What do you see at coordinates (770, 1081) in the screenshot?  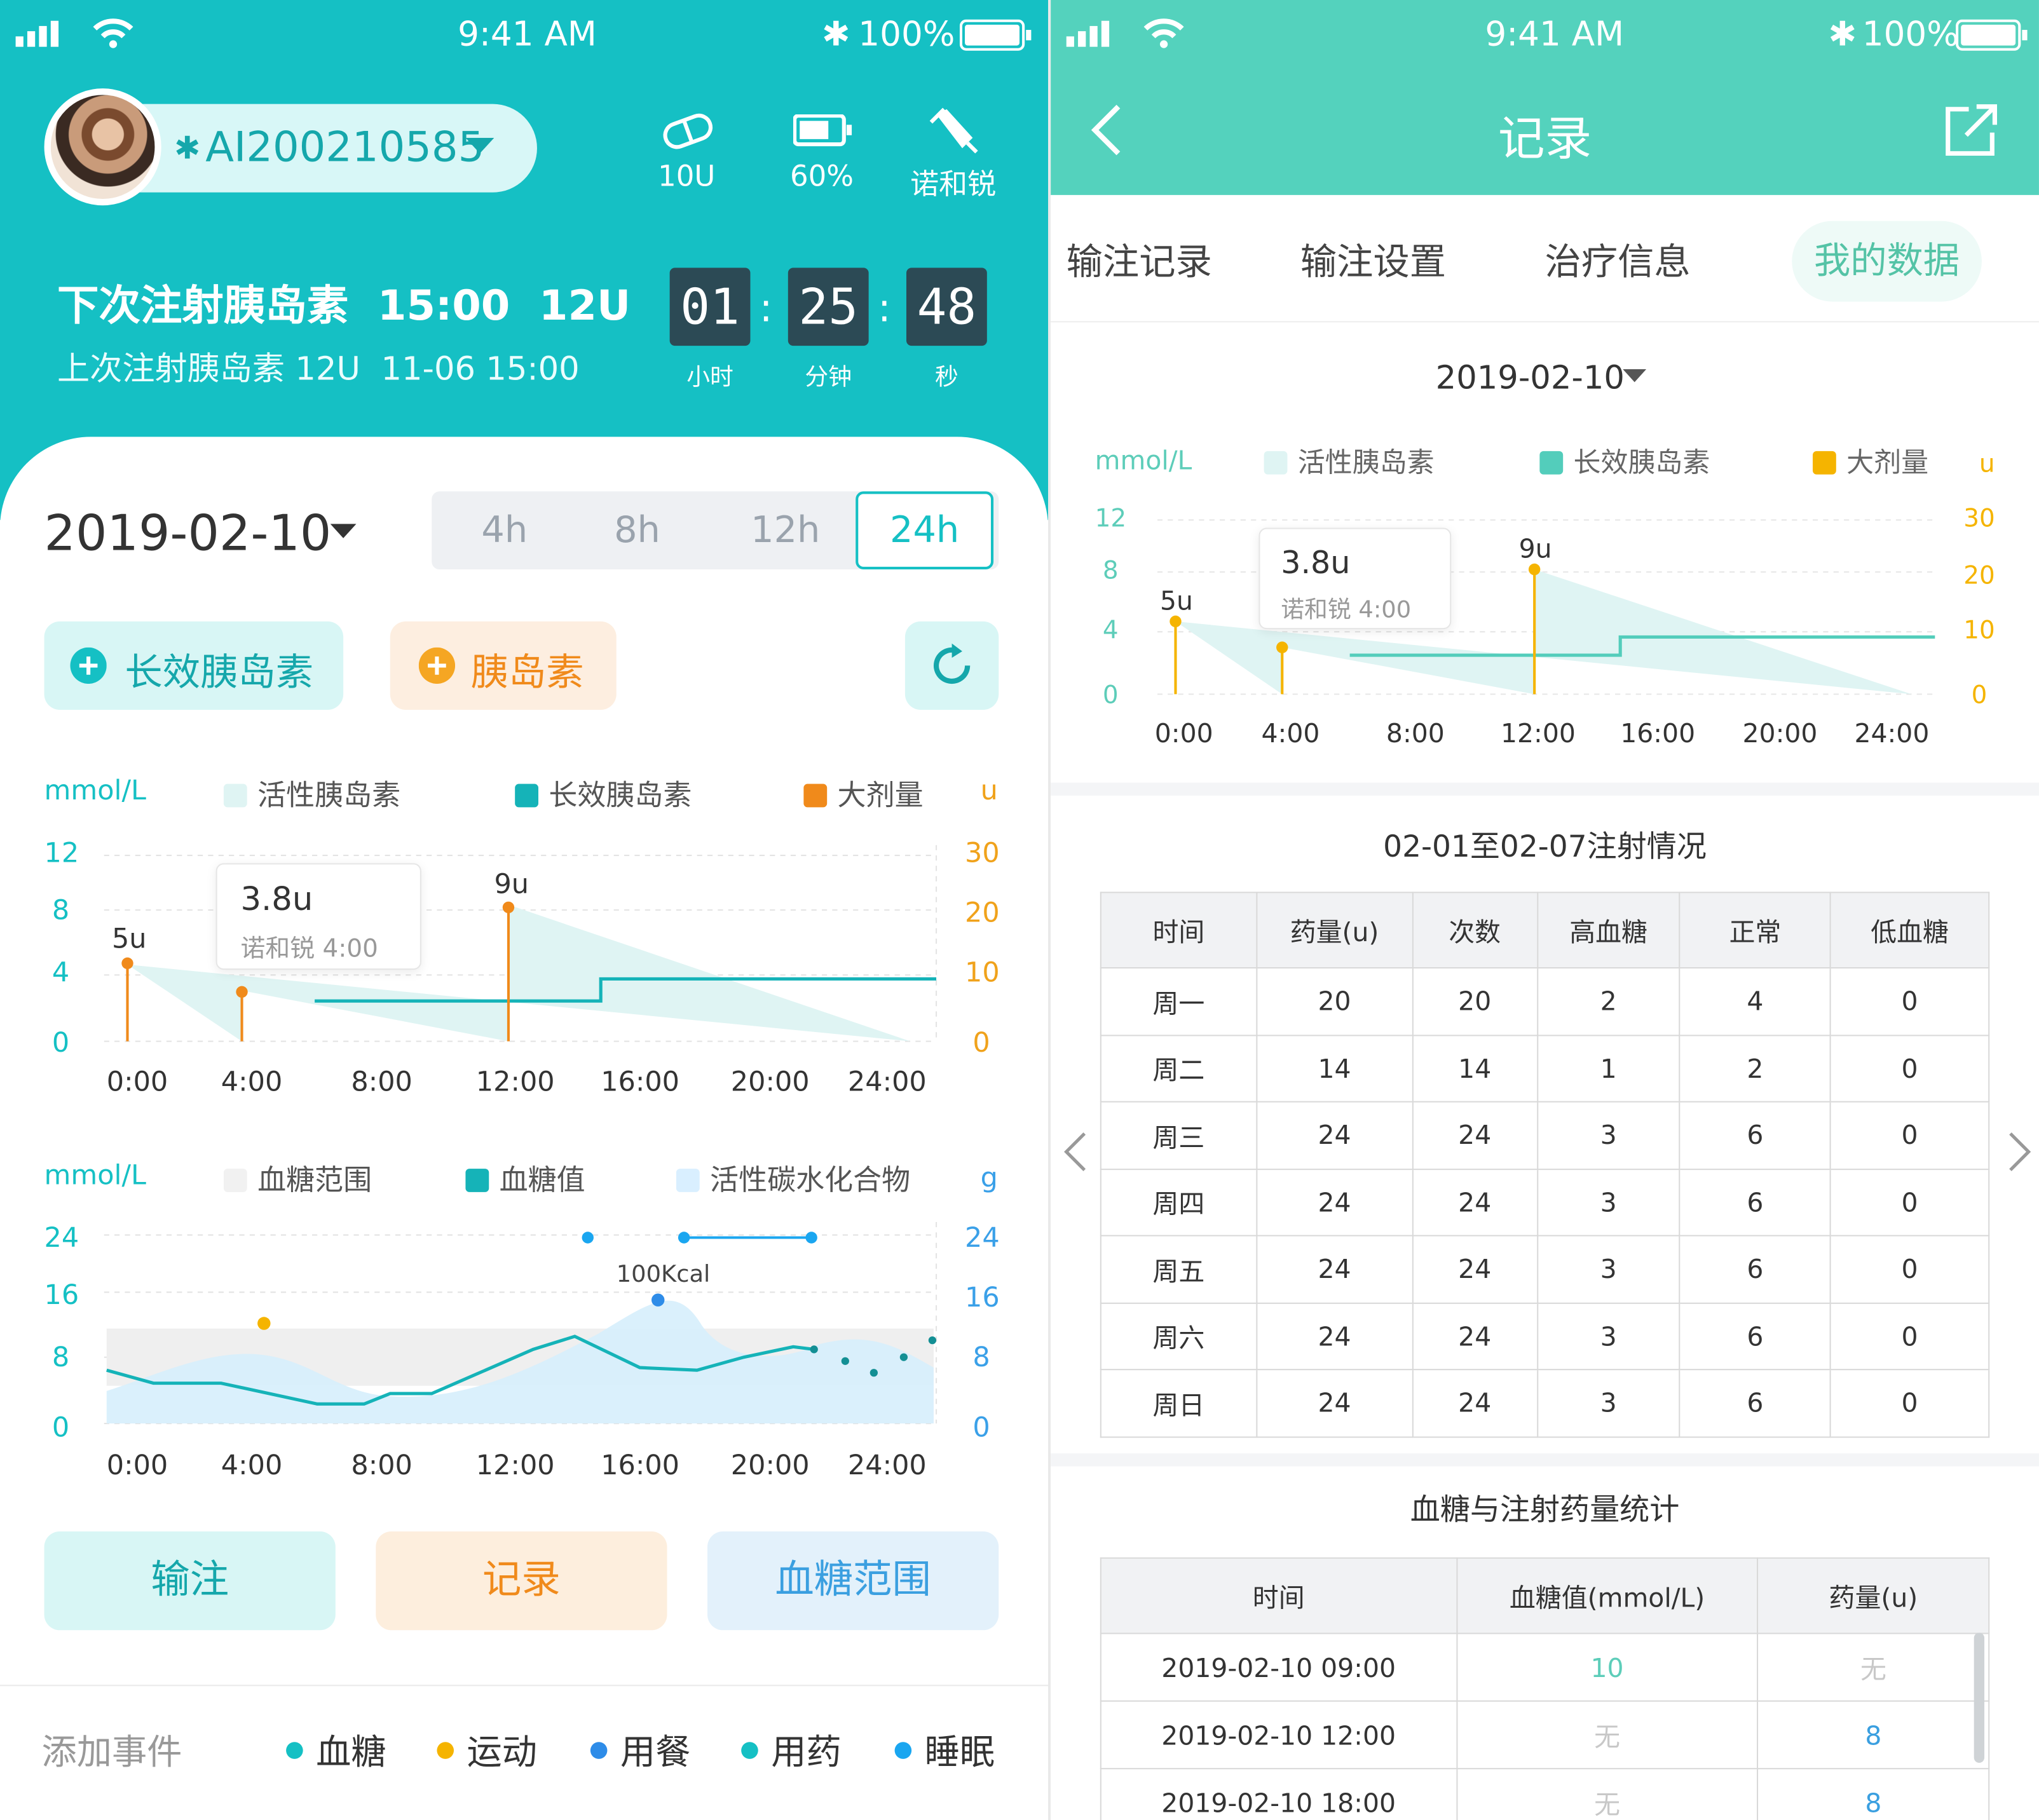 I see `x-tick: 20:00` at bounding box center [770, 1081].